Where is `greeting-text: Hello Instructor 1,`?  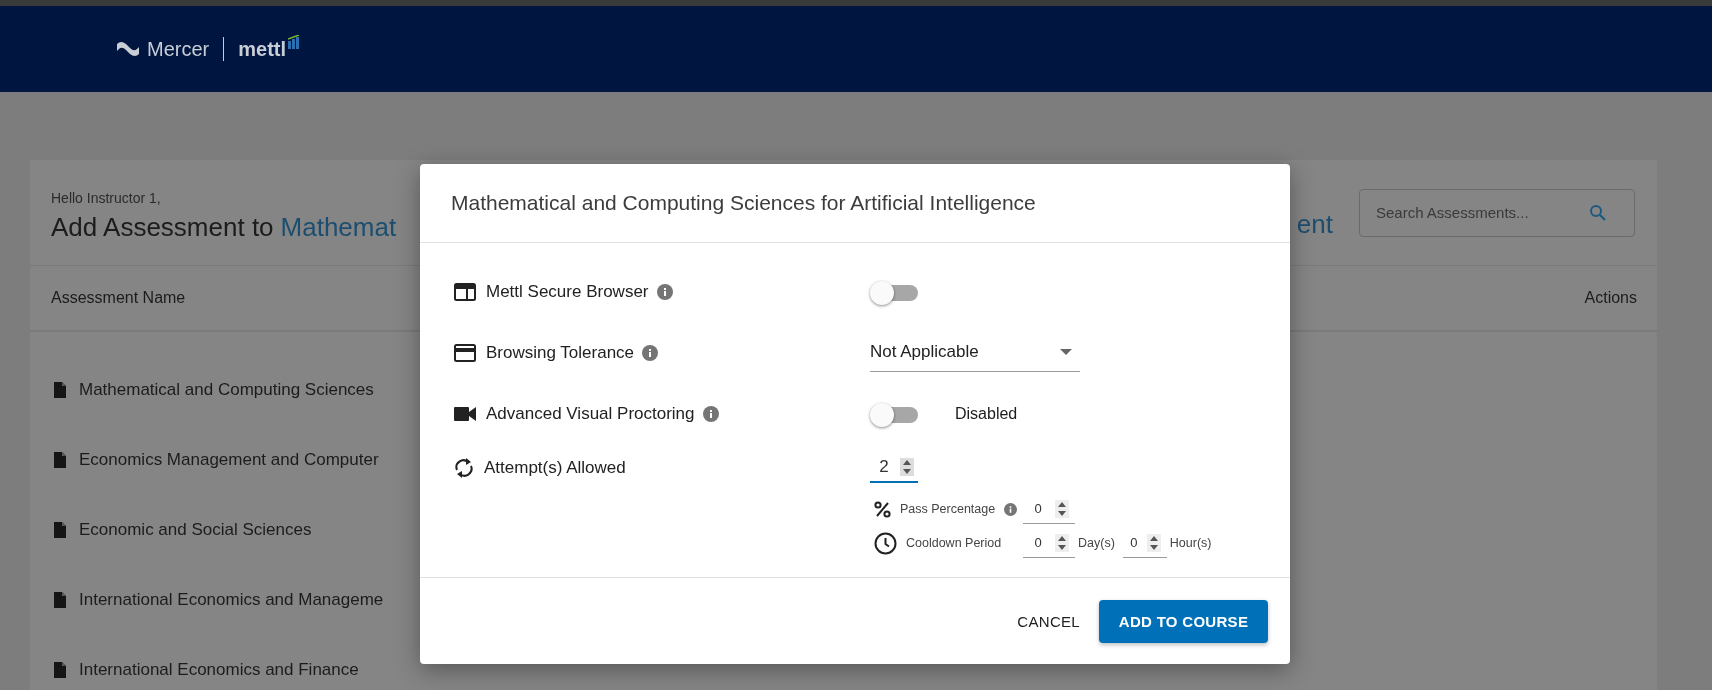
greeting-text: Hello Instructor 1, is located at coordinates (106, 198).